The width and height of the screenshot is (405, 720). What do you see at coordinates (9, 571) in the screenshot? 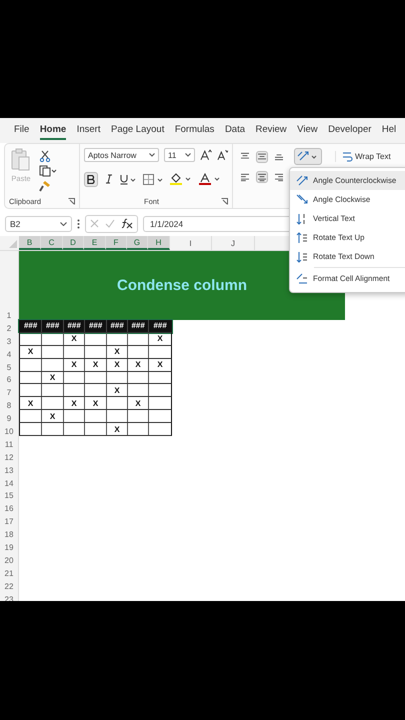
I see `row-header: 21` at bounding box center [9, 571].